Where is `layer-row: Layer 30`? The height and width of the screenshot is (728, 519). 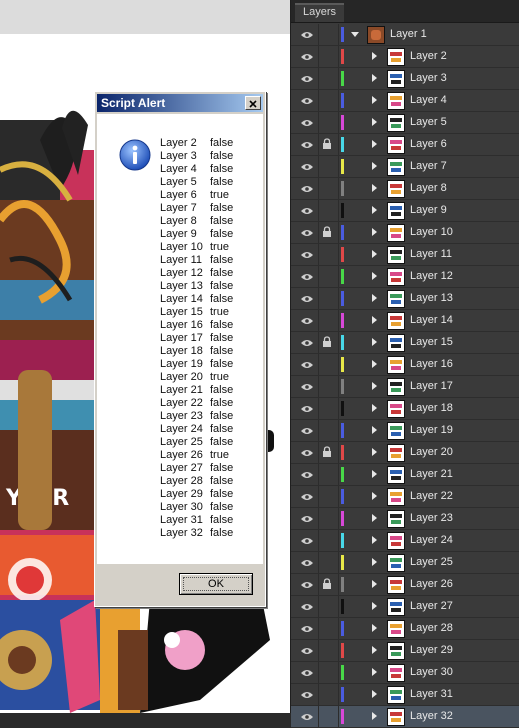 layer-row: Layer 30 is located at coordinates (405, 673).